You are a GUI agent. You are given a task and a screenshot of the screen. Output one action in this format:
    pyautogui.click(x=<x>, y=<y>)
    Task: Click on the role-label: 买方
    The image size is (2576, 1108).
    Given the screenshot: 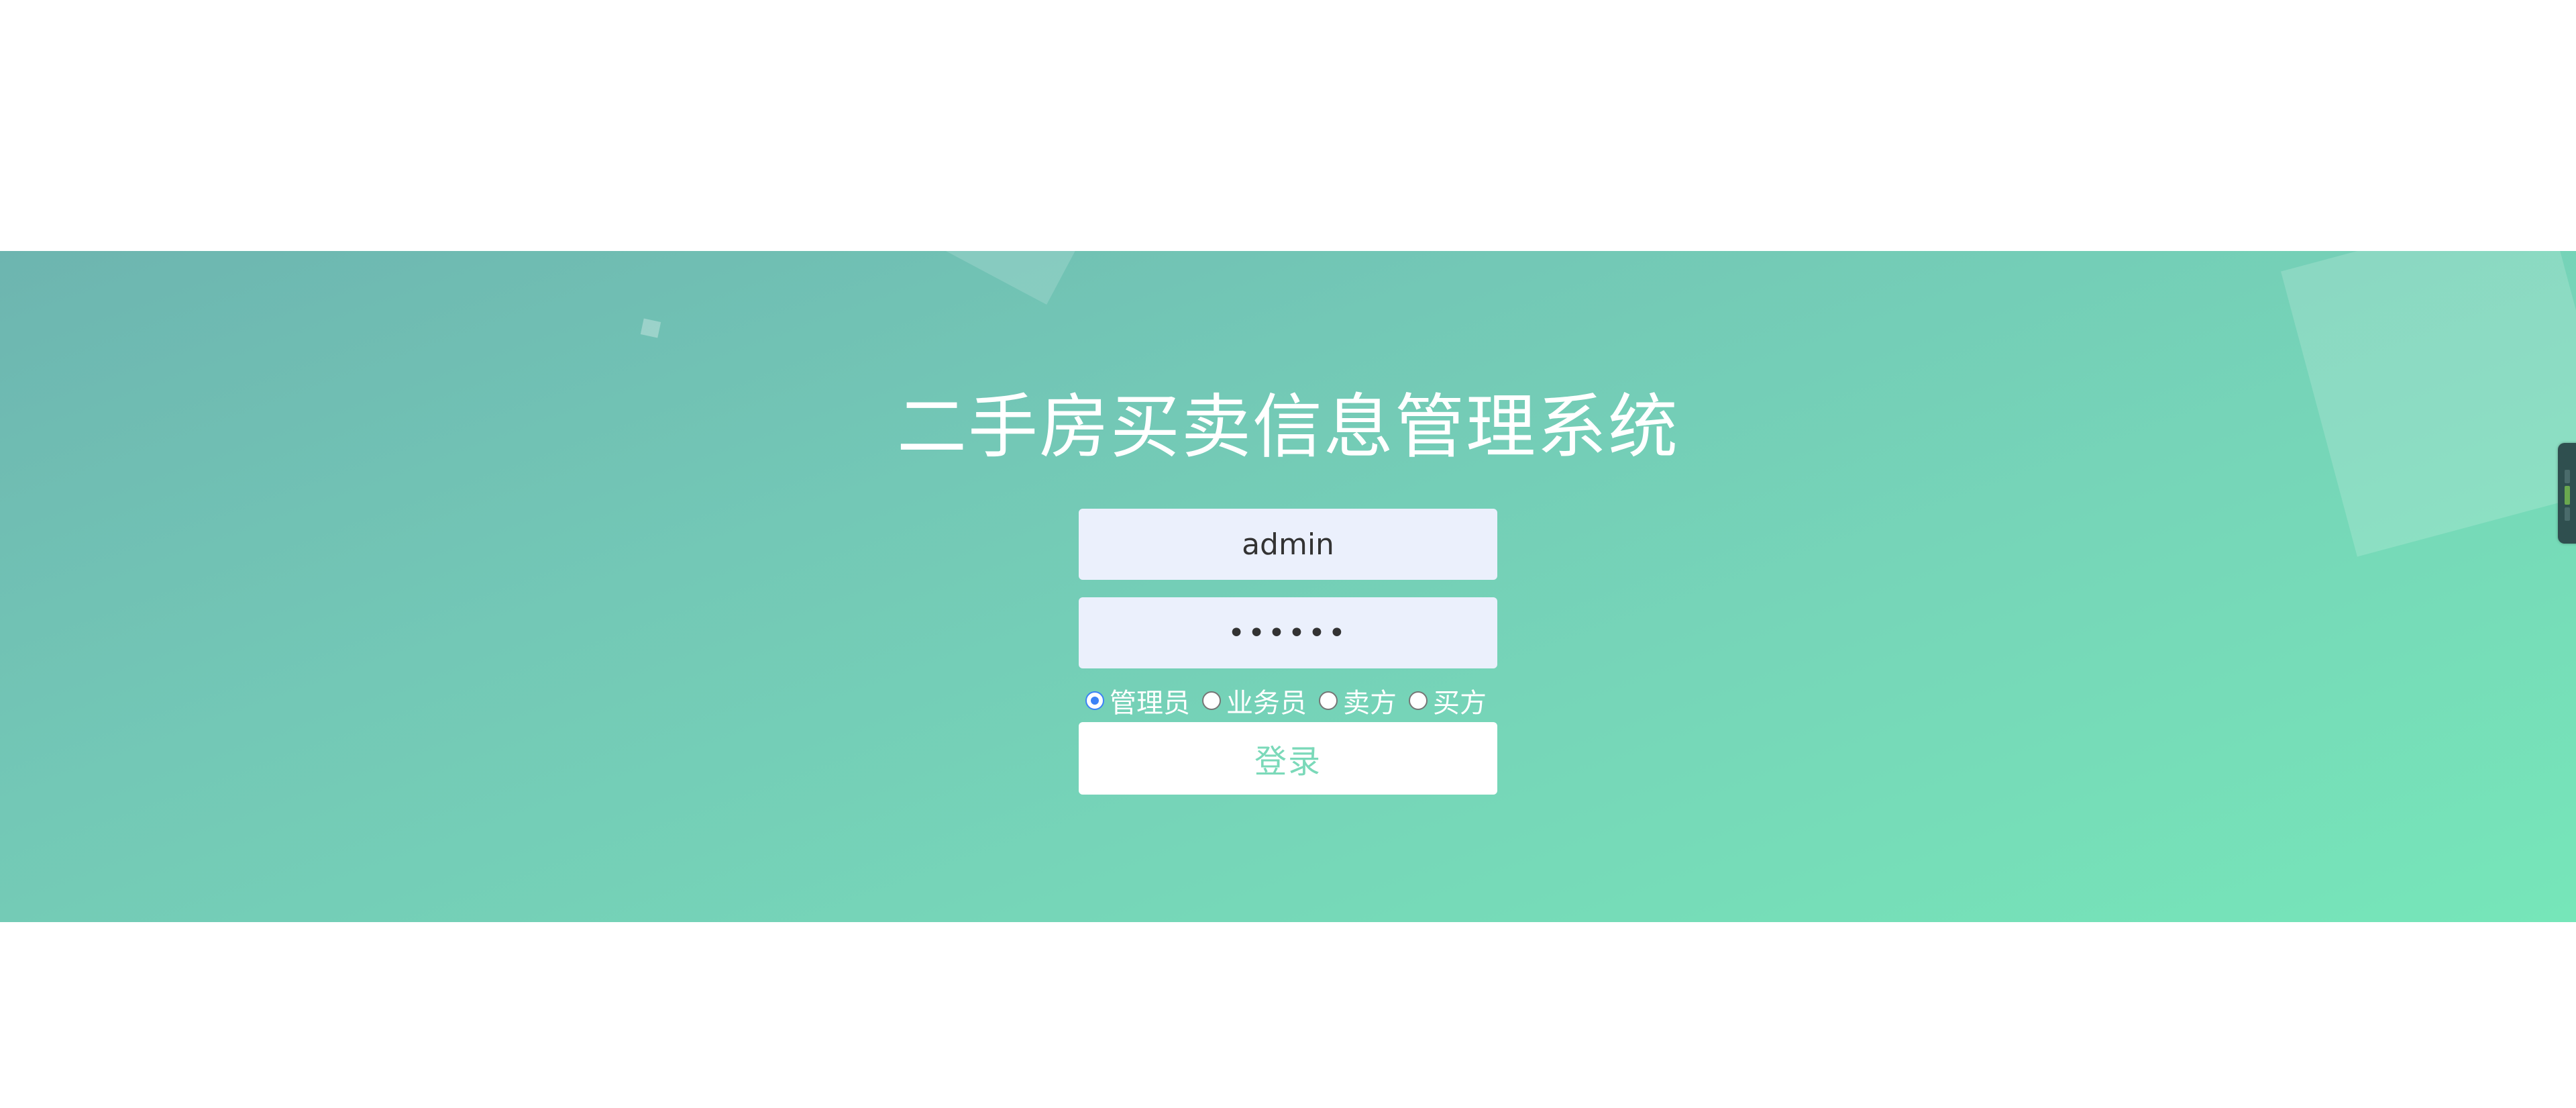 What is the action you would take?
    pyautogui.click(x=1460, y=704)
    